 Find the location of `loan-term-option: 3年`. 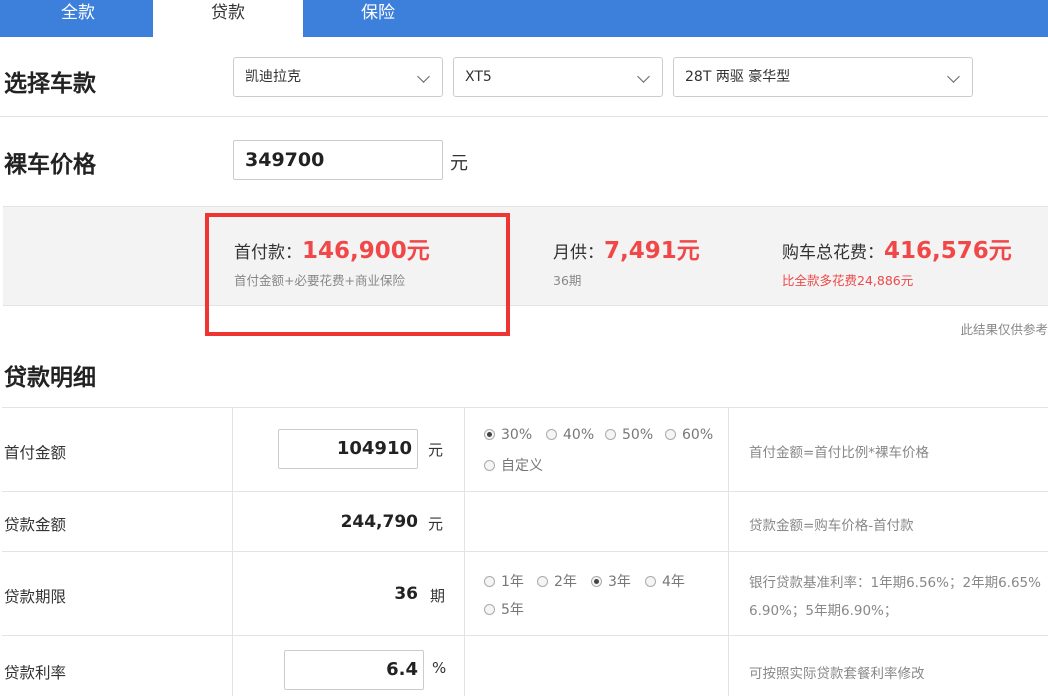

loan-term-option: 3年 is located at coordinates (611, 581).